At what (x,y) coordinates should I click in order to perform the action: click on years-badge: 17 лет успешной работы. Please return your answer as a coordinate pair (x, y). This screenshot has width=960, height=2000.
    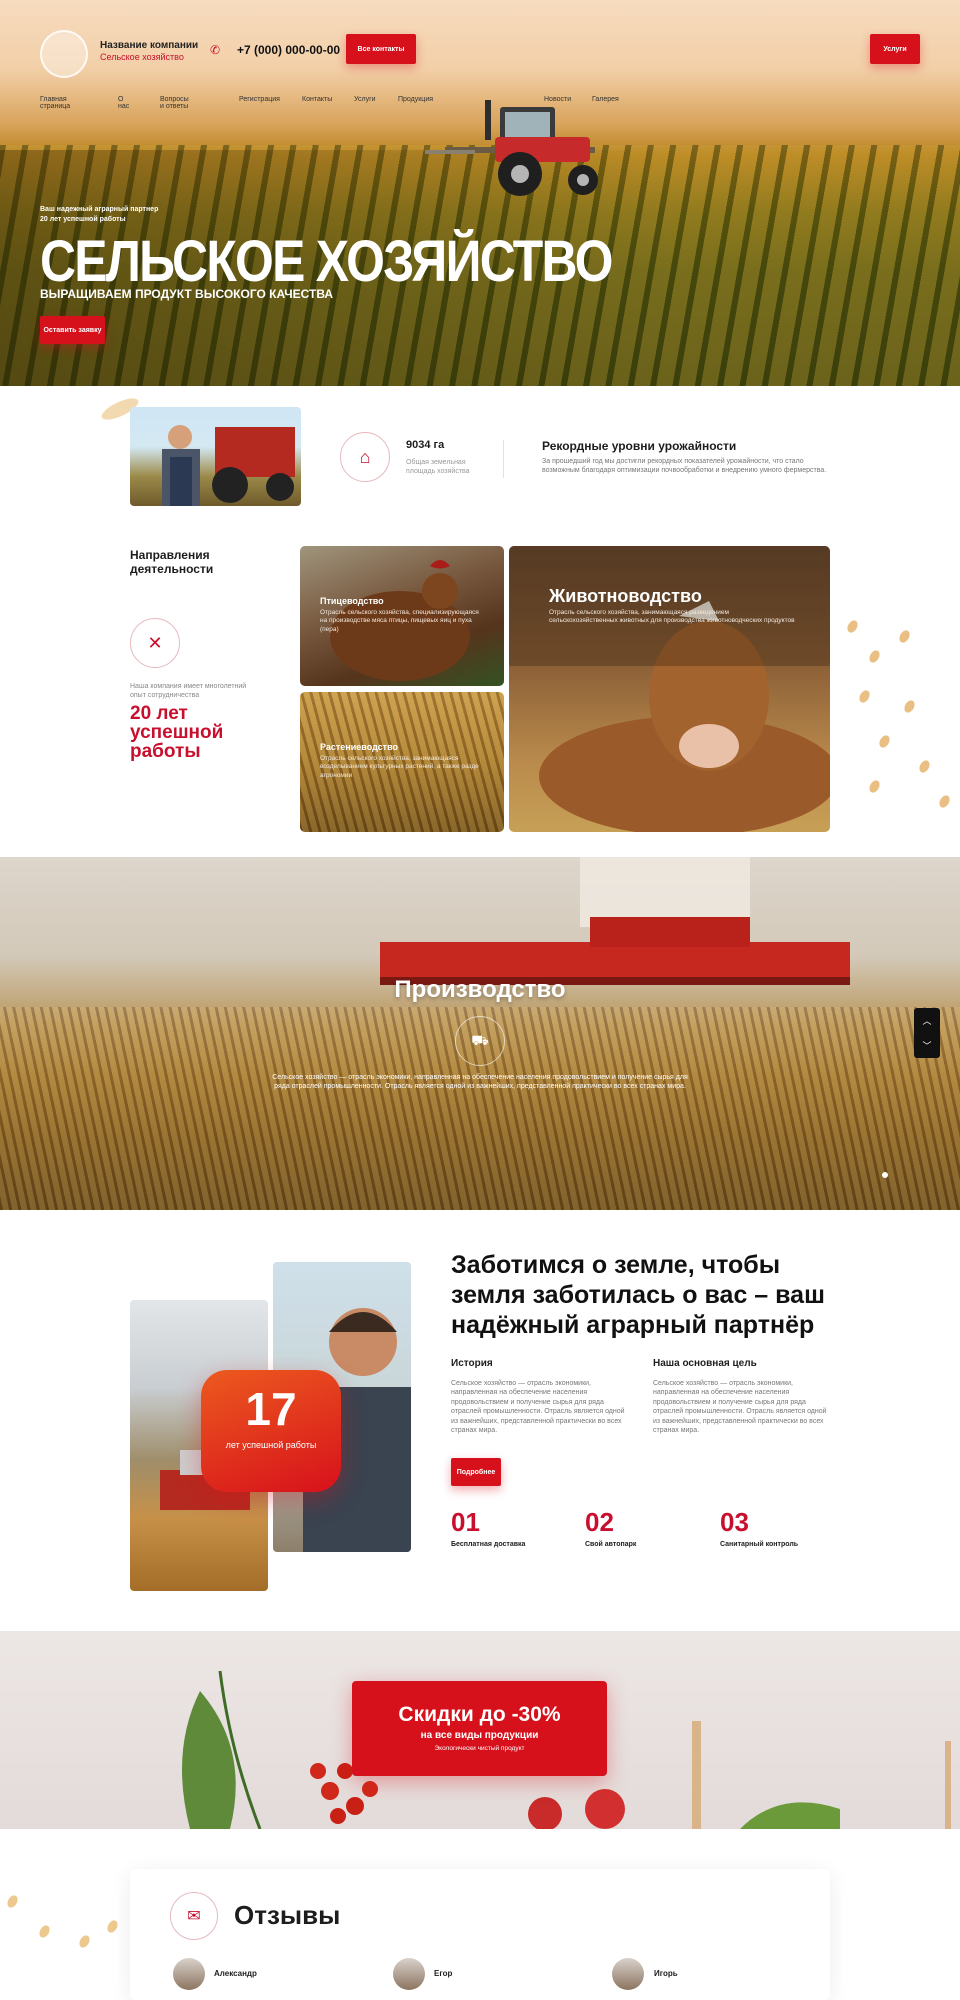
    Looking at the image, I should click on (271, 1431).